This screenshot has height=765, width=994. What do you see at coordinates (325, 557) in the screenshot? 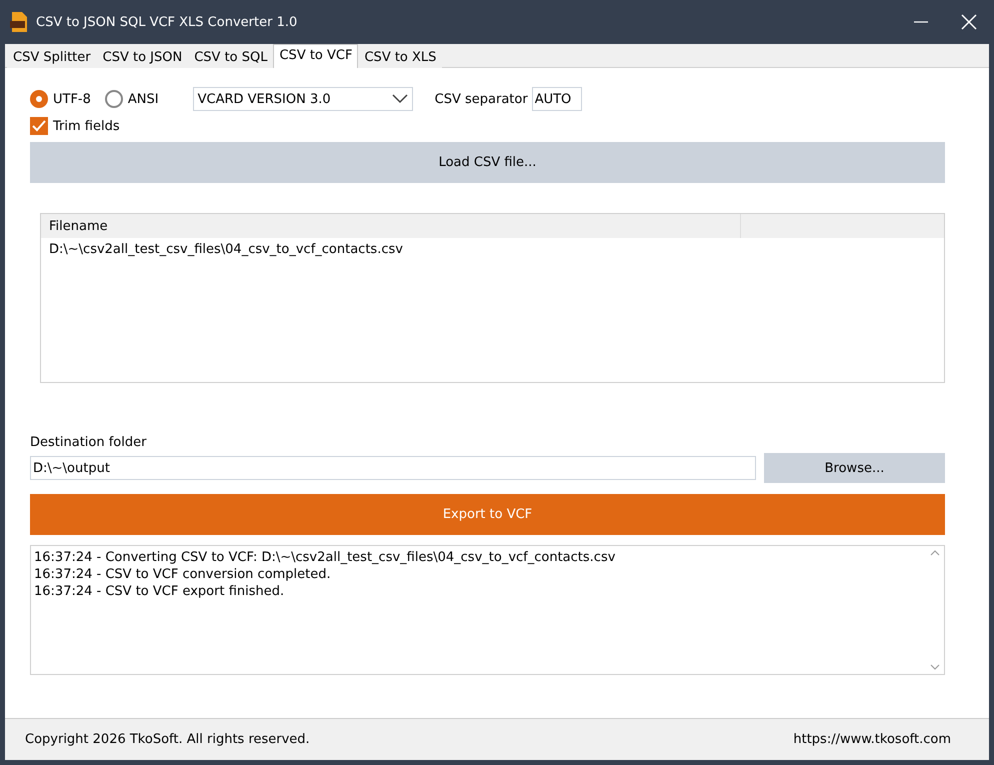
I see `log-line: 16:37:24 - Converting CSV to VCF: D:\~\csv2all_test_csv_files\04_csv_to_vcf_contacts.csv` at bounding box center [325, 557].